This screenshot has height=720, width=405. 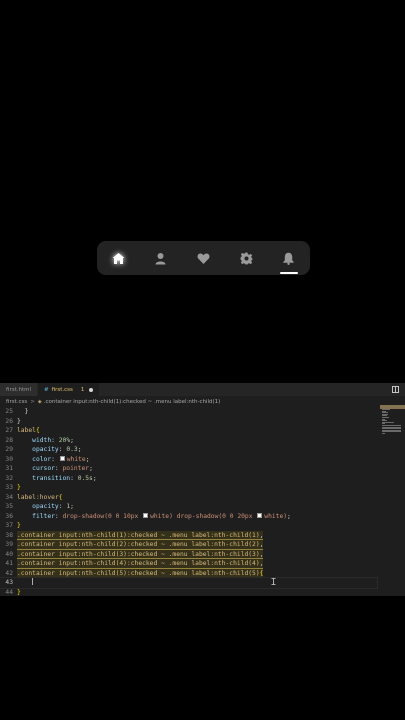 I want to click on line-number: 32, so click(x=9, y=478).